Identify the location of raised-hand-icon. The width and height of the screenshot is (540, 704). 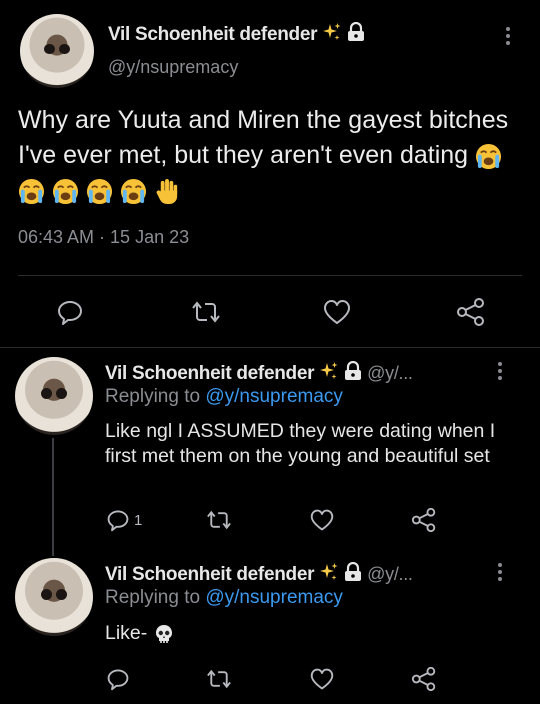
(166, 191).